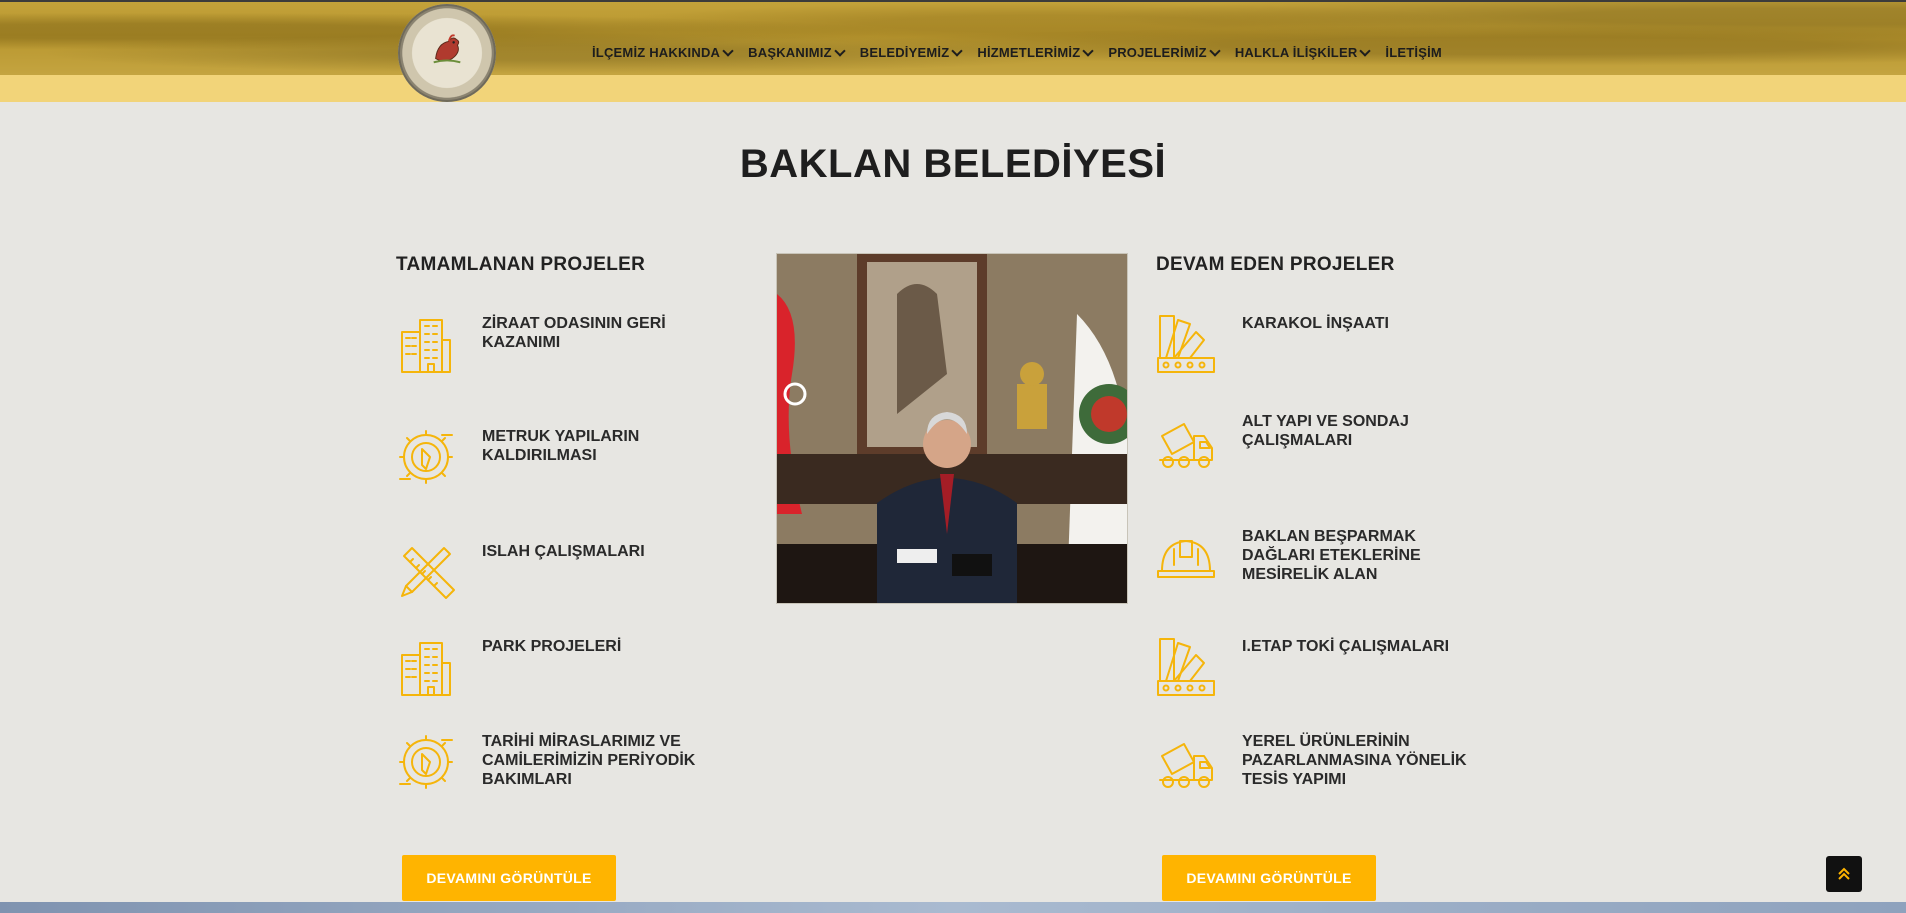  I want to click on project-label: ZİRAAT ODASININ GERİ KAZANIMI, so click(574, 333).